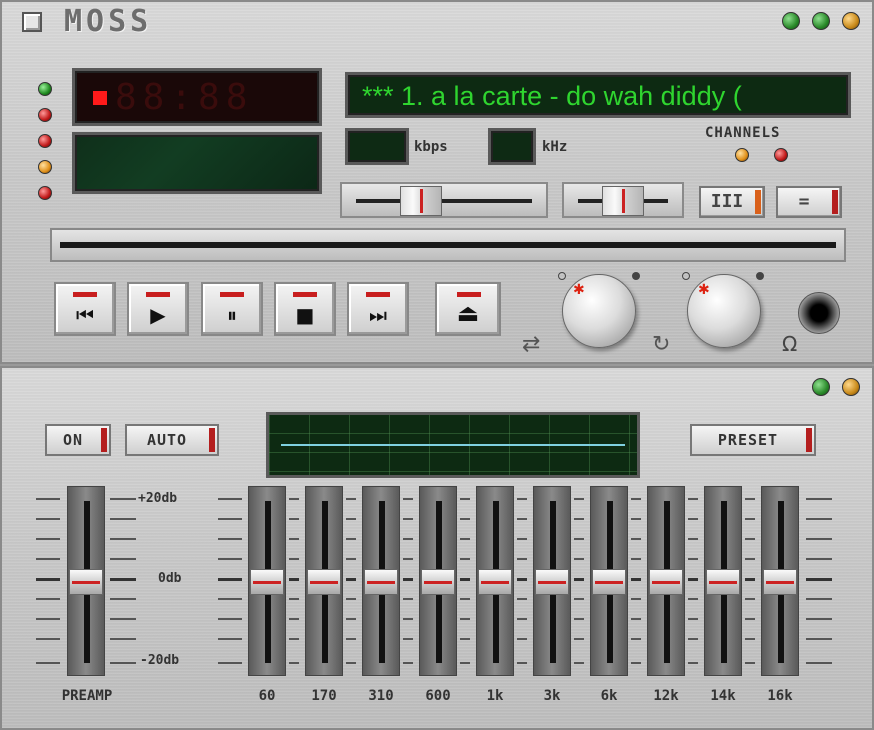 The width and height of the screenshot is (874, 730). I want to click on playlist-toggle-indicator, so click(835, 202).